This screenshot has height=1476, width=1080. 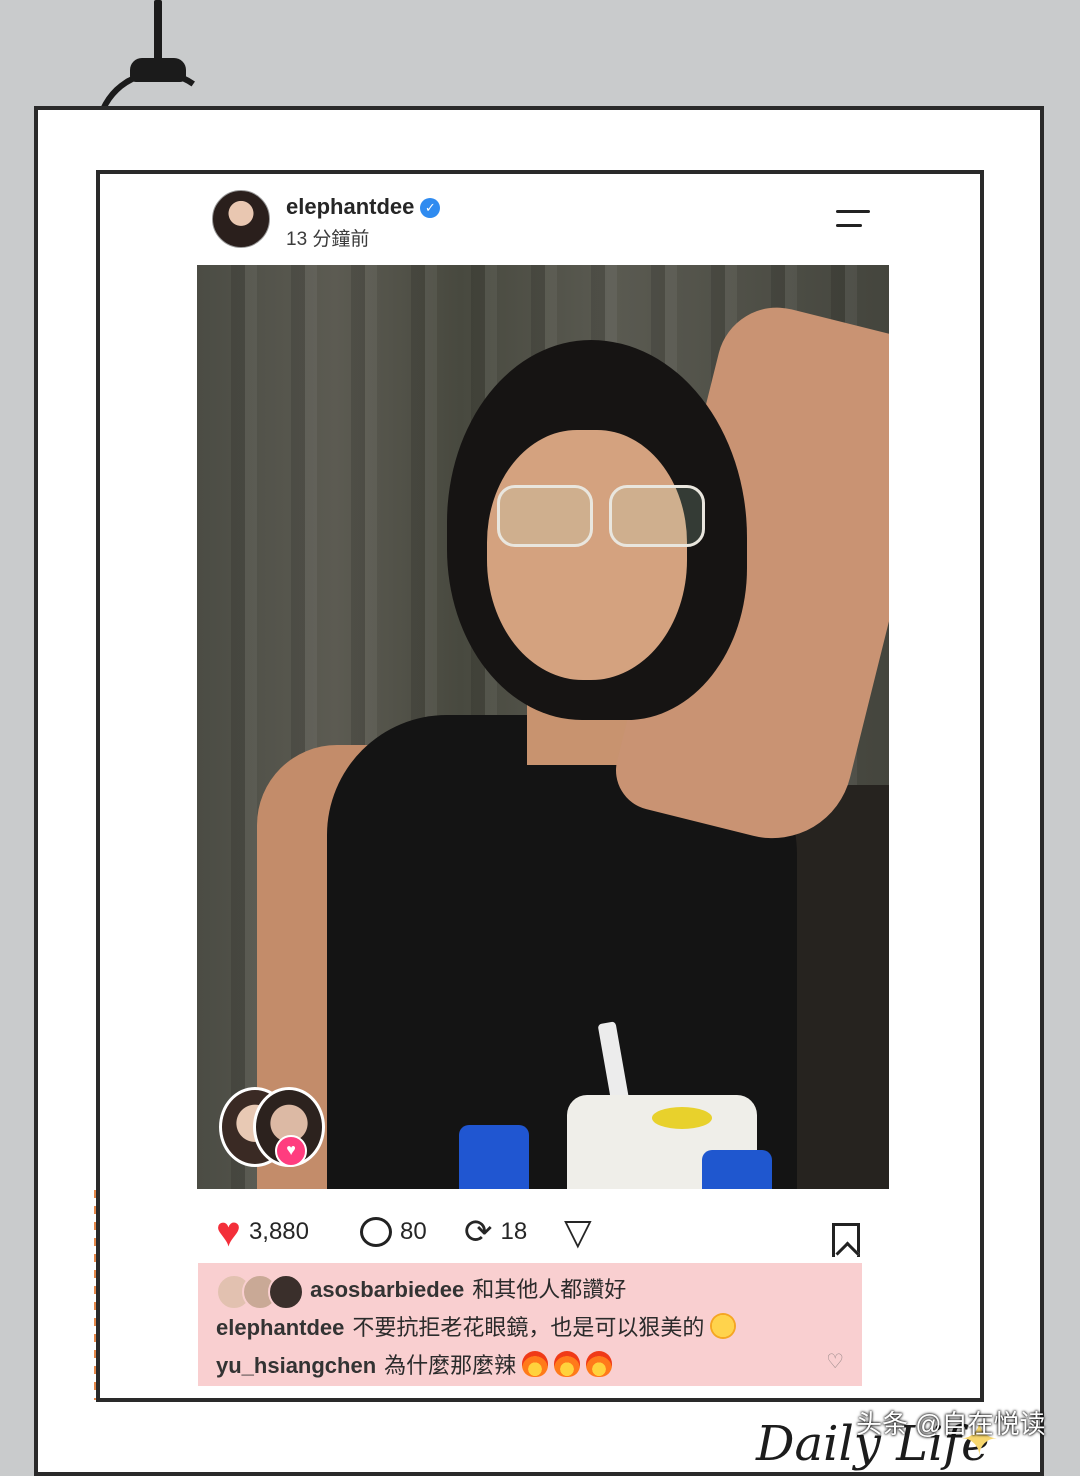 What do you see at coordinates (542, 1231) in the screenshot?
I see `action-bar: ♥ 3,880 80 ⟳ 18 ▽` at bounding box center [542, 1231].